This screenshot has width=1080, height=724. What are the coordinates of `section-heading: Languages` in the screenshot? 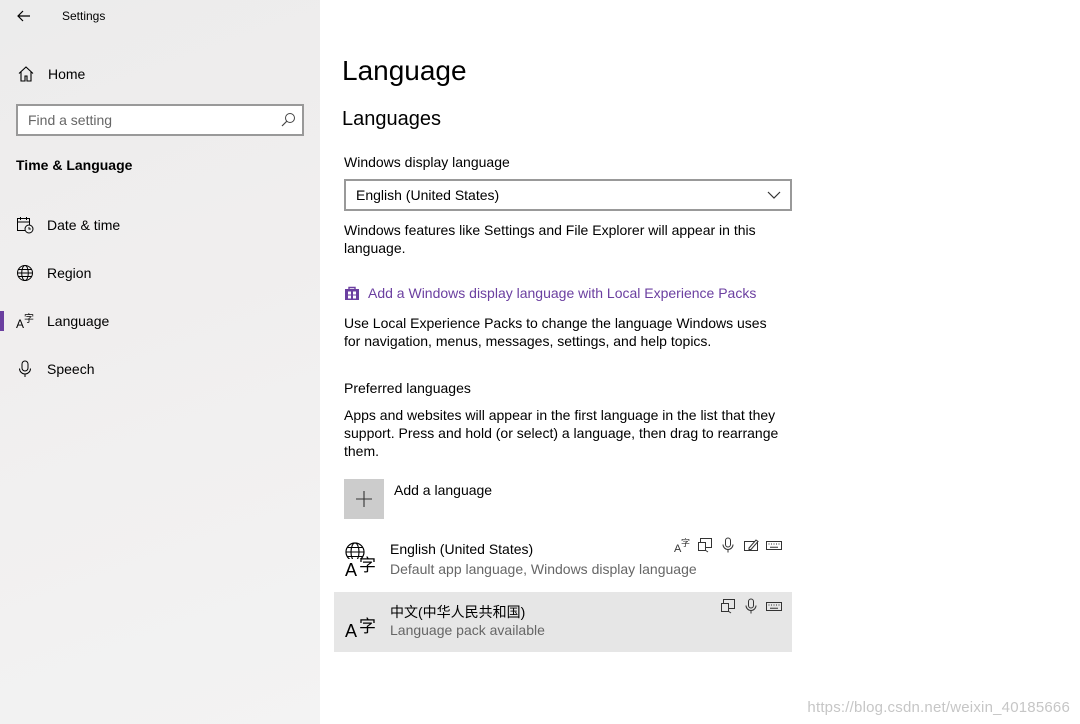 It's located at (391, 119).